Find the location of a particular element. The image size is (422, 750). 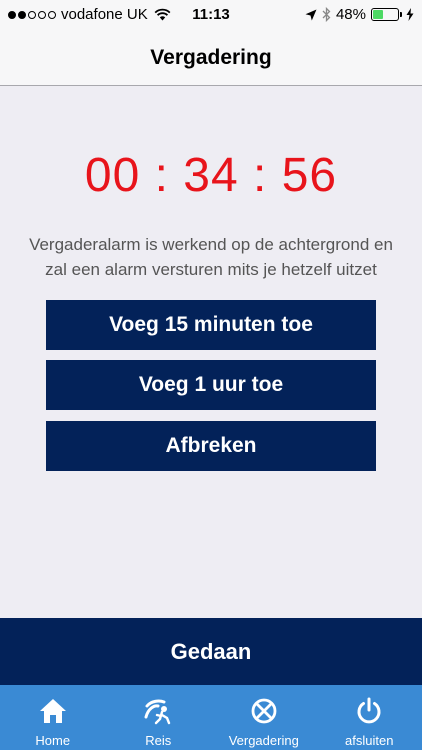

status-bar: vodafone UK 11:13 48% is located at coordinates (211, 15).